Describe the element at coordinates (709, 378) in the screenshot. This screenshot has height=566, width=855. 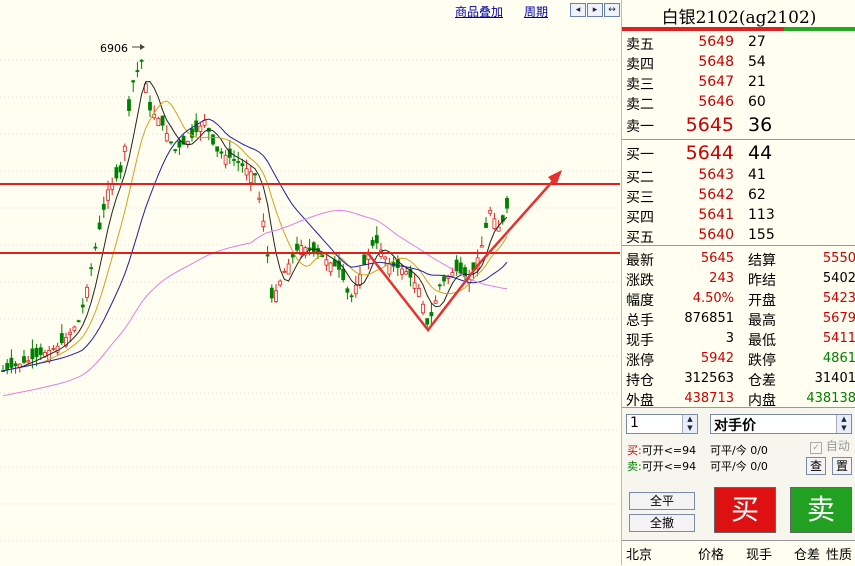
I see `stat-value: 312563` at that location.